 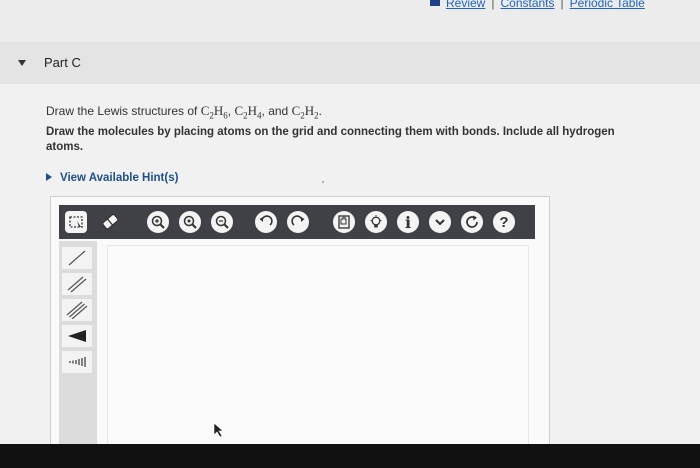 What do you see at coordinates (376, 222) in the screenshot?
I see `lightbulb-icon` at bounding box center [376, 222].